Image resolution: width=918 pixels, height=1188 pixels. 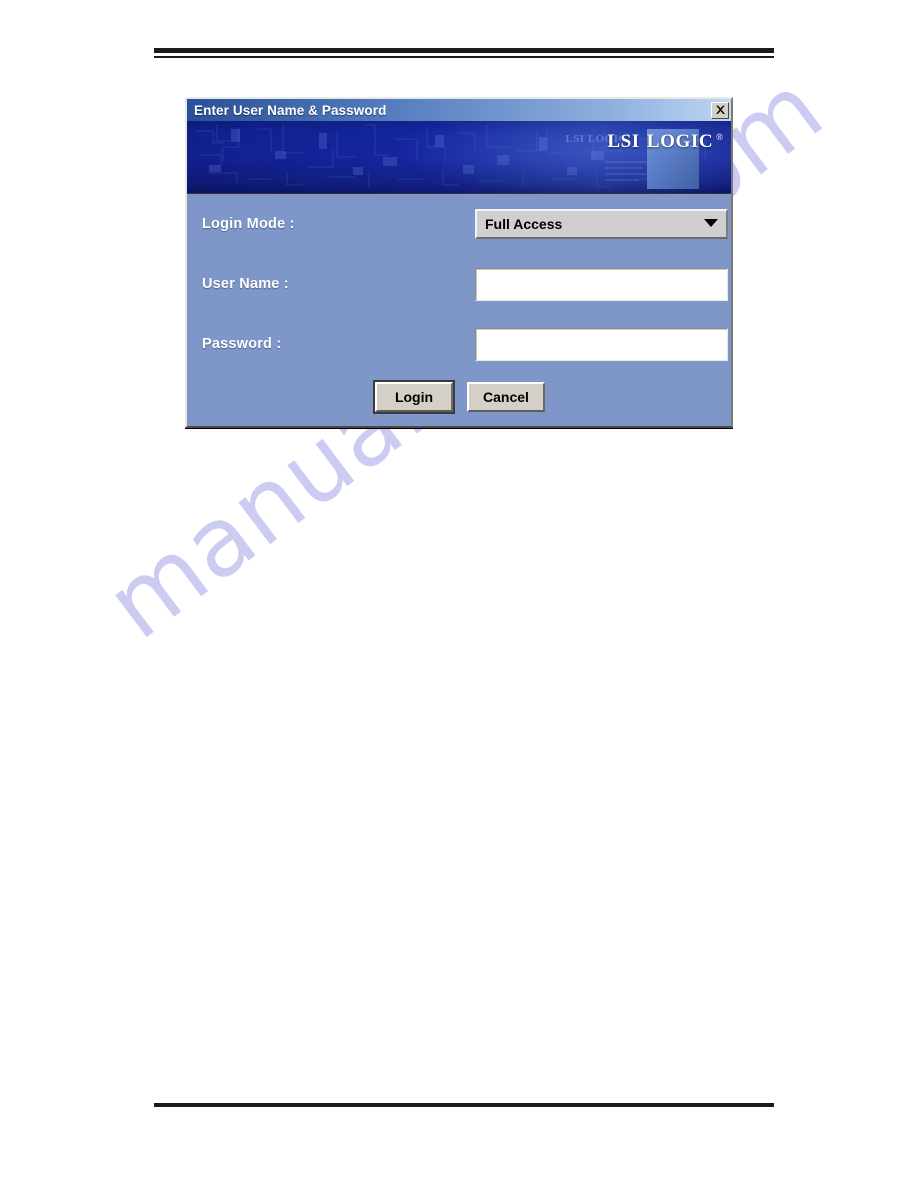 I want to click on login-mode-value: Full Access, so click(x=524, y=224).